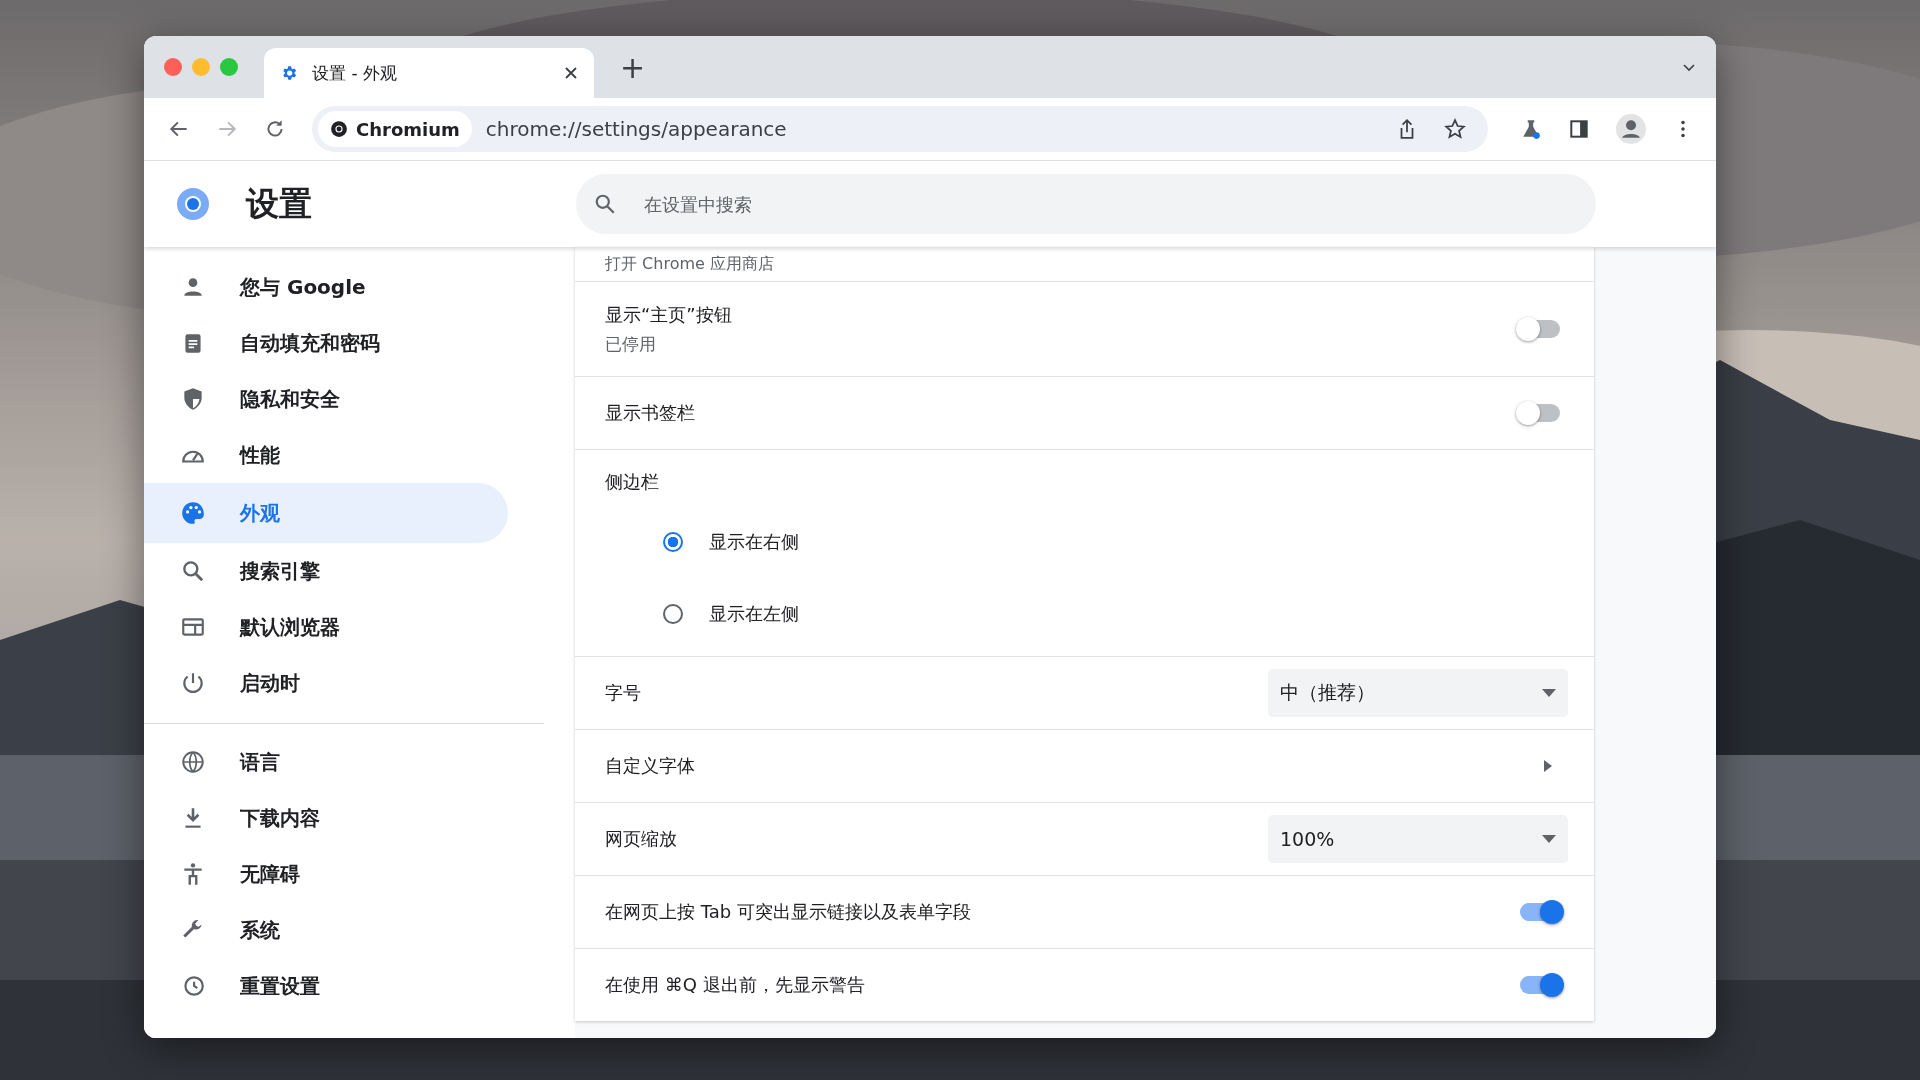 The image size is (1920, 1080). Describe the element at coordinates (429, 73) in the screenshot. I see `browser-tab: 设置 - 外观` at that location.